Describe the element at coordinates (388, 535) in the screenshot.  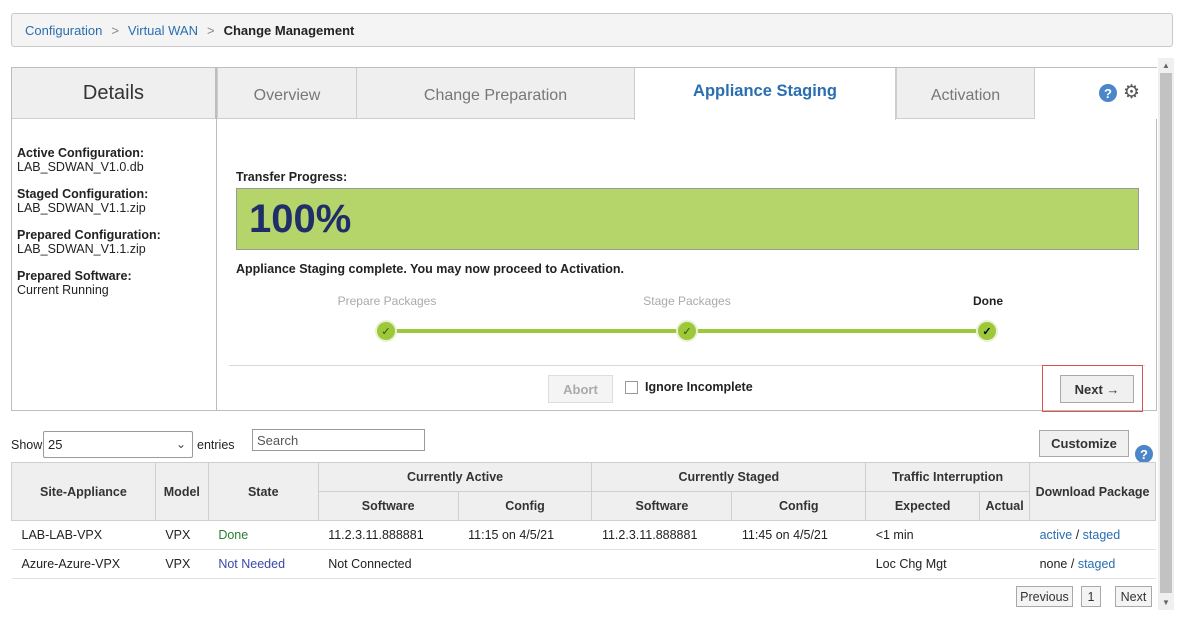
I see `cell-active-software: 11.2.3.11.888881` at that location.